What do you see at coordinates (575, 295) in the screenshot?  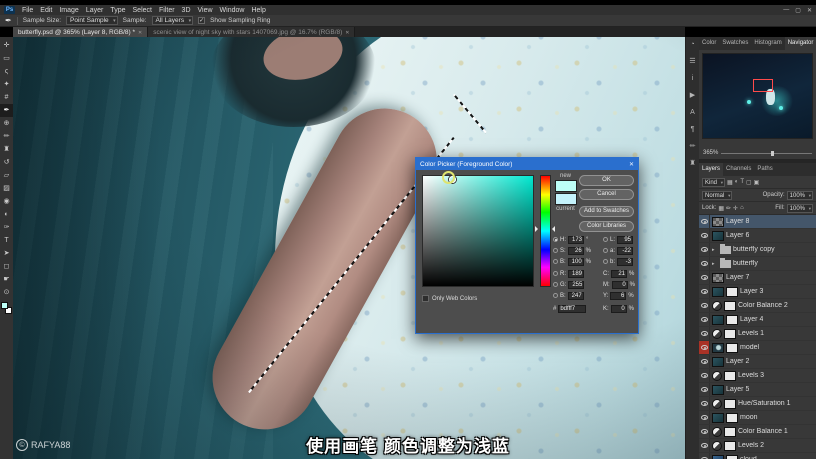 I see `rgb-b-input: 247` at bounding box center [575, 295].